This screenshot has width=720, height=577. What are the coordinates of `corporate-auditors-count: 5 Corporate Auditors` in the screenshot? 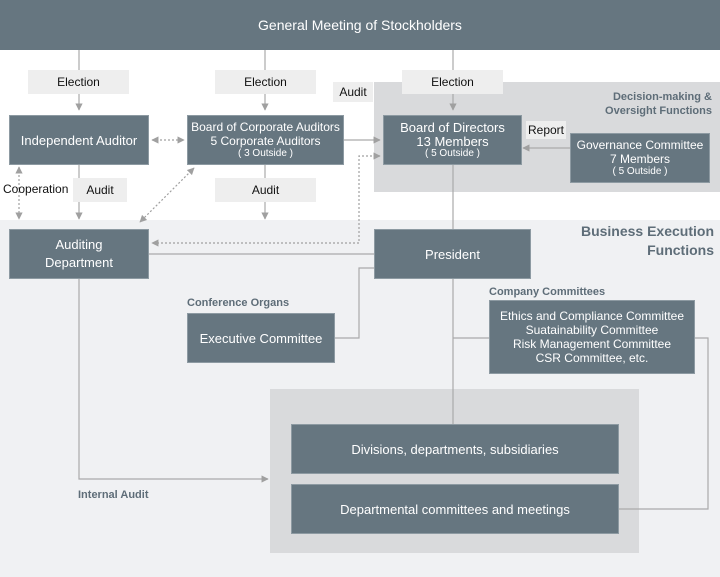 It's located at (265, 141).